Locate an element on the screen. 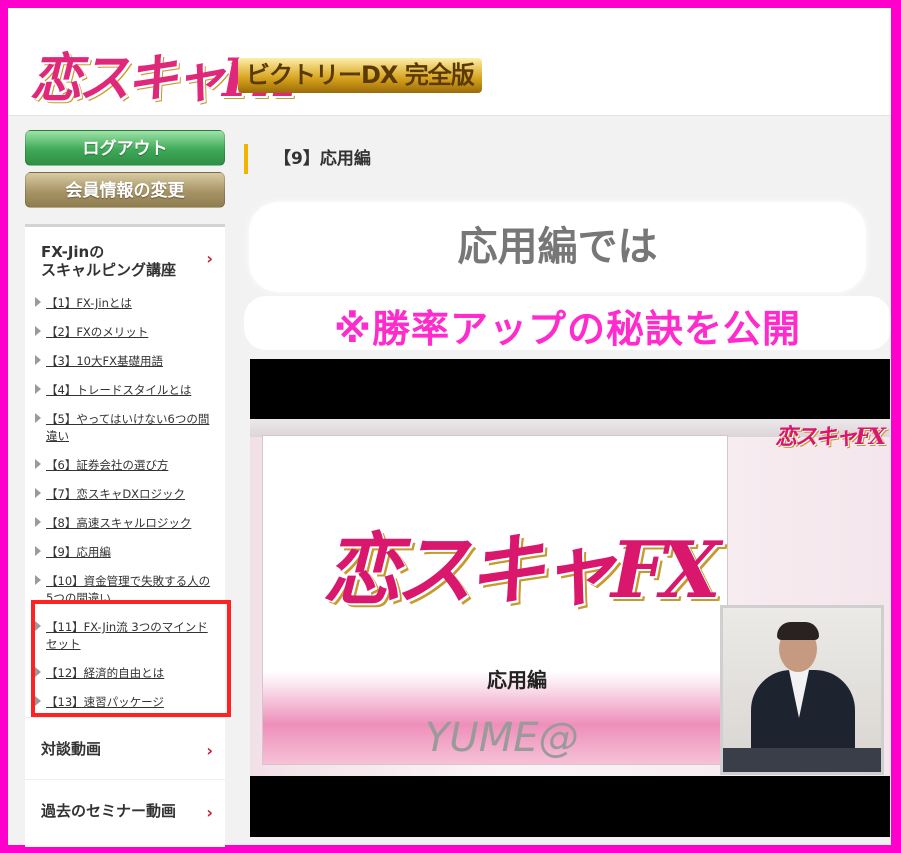  caption-bubble-1: 応用編では is located at coordinates (557, 247).